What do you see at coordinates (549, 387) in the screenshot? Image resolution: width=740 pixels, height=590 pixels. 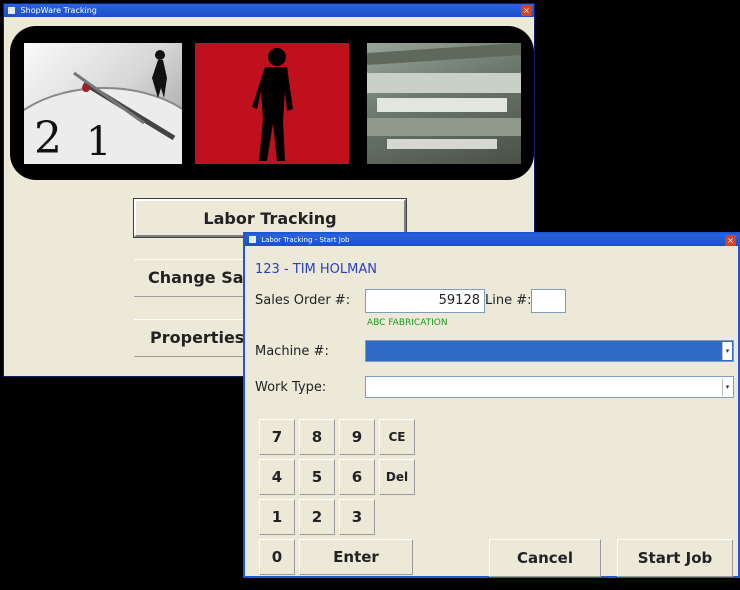 I see `work-type-select: ▾` at bounding box center [549, 387].